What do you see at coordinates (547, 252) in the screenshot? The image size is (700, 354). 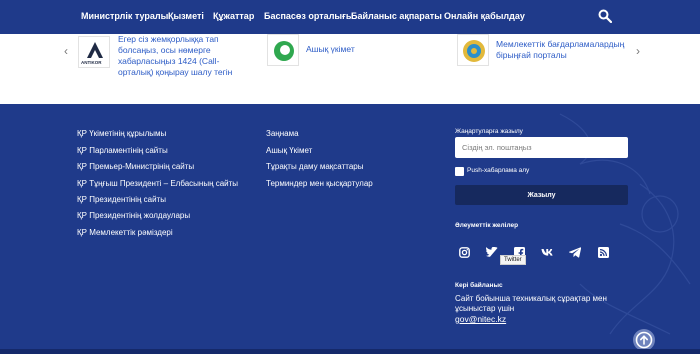 I see `vk-icon` at bounding box center [547, 252].